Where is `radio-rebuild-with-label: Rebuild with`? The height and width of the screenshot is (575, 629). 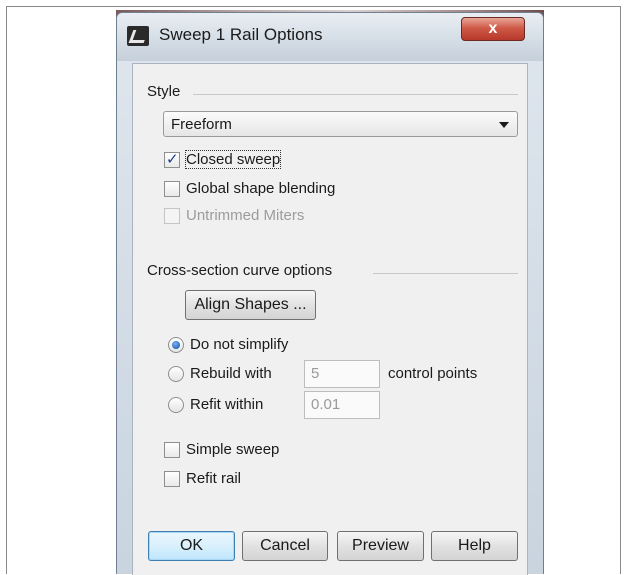
radio-rebuild-with-label: Rebuild with is located at coordinates (231, 373).